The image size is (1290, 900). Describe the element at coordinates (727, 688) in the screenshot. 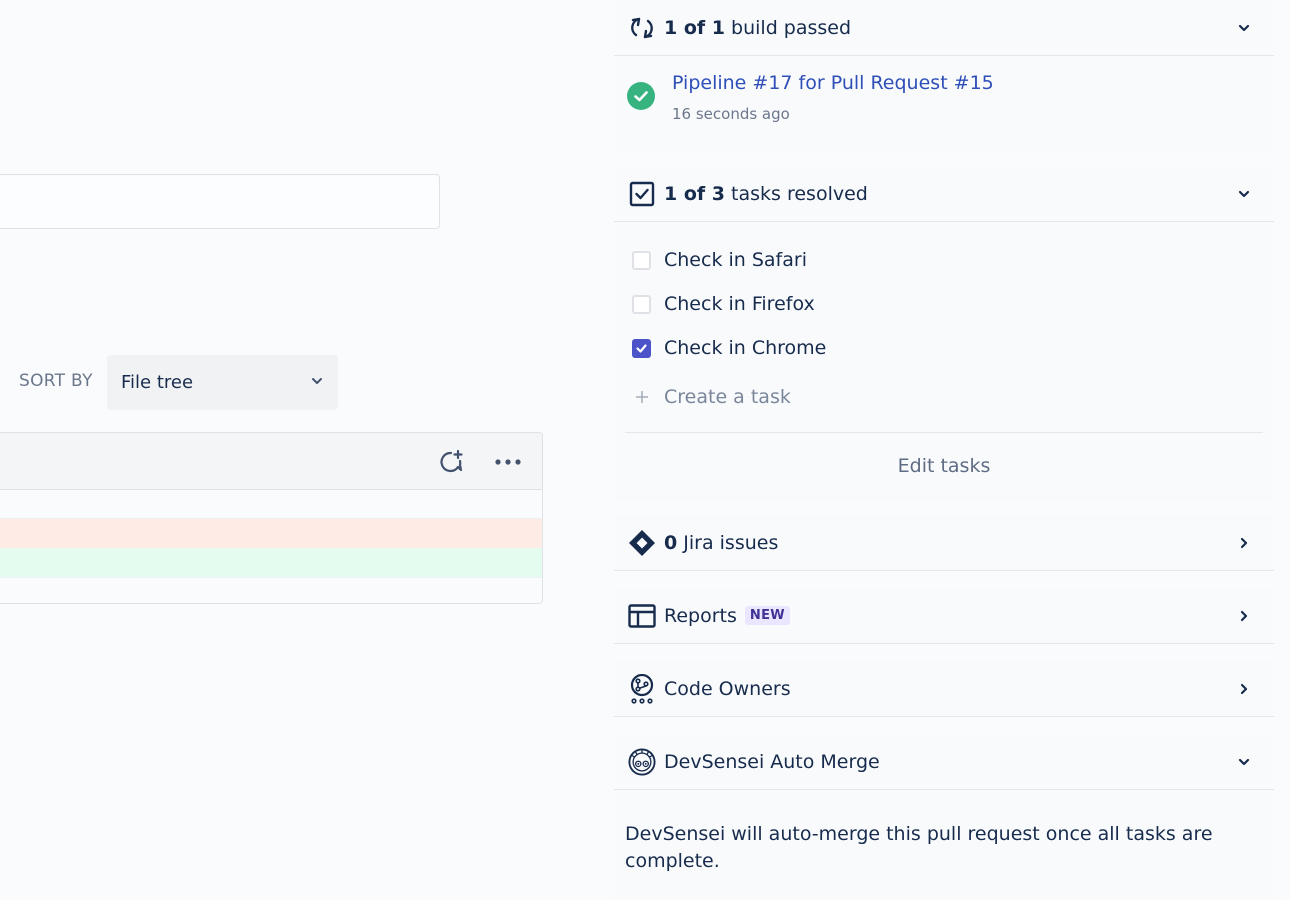

I see `code-owners-title: Code Owners` at that location.